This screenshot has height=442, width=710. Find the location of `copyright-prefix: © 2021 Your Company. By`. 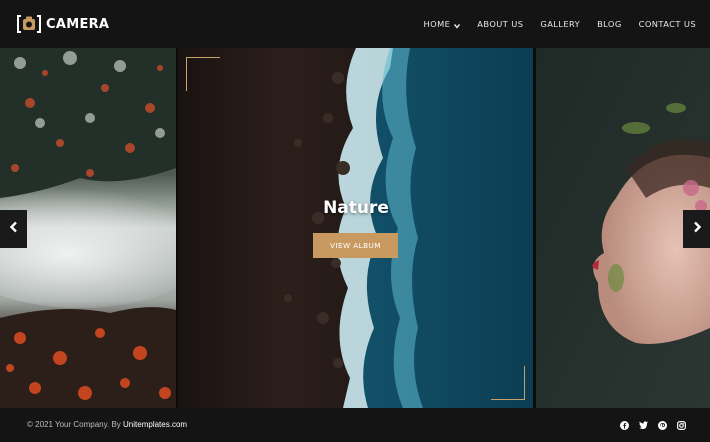

copyright-prefix: © 2021 Your Company. By is located at coordinates (75, 424).